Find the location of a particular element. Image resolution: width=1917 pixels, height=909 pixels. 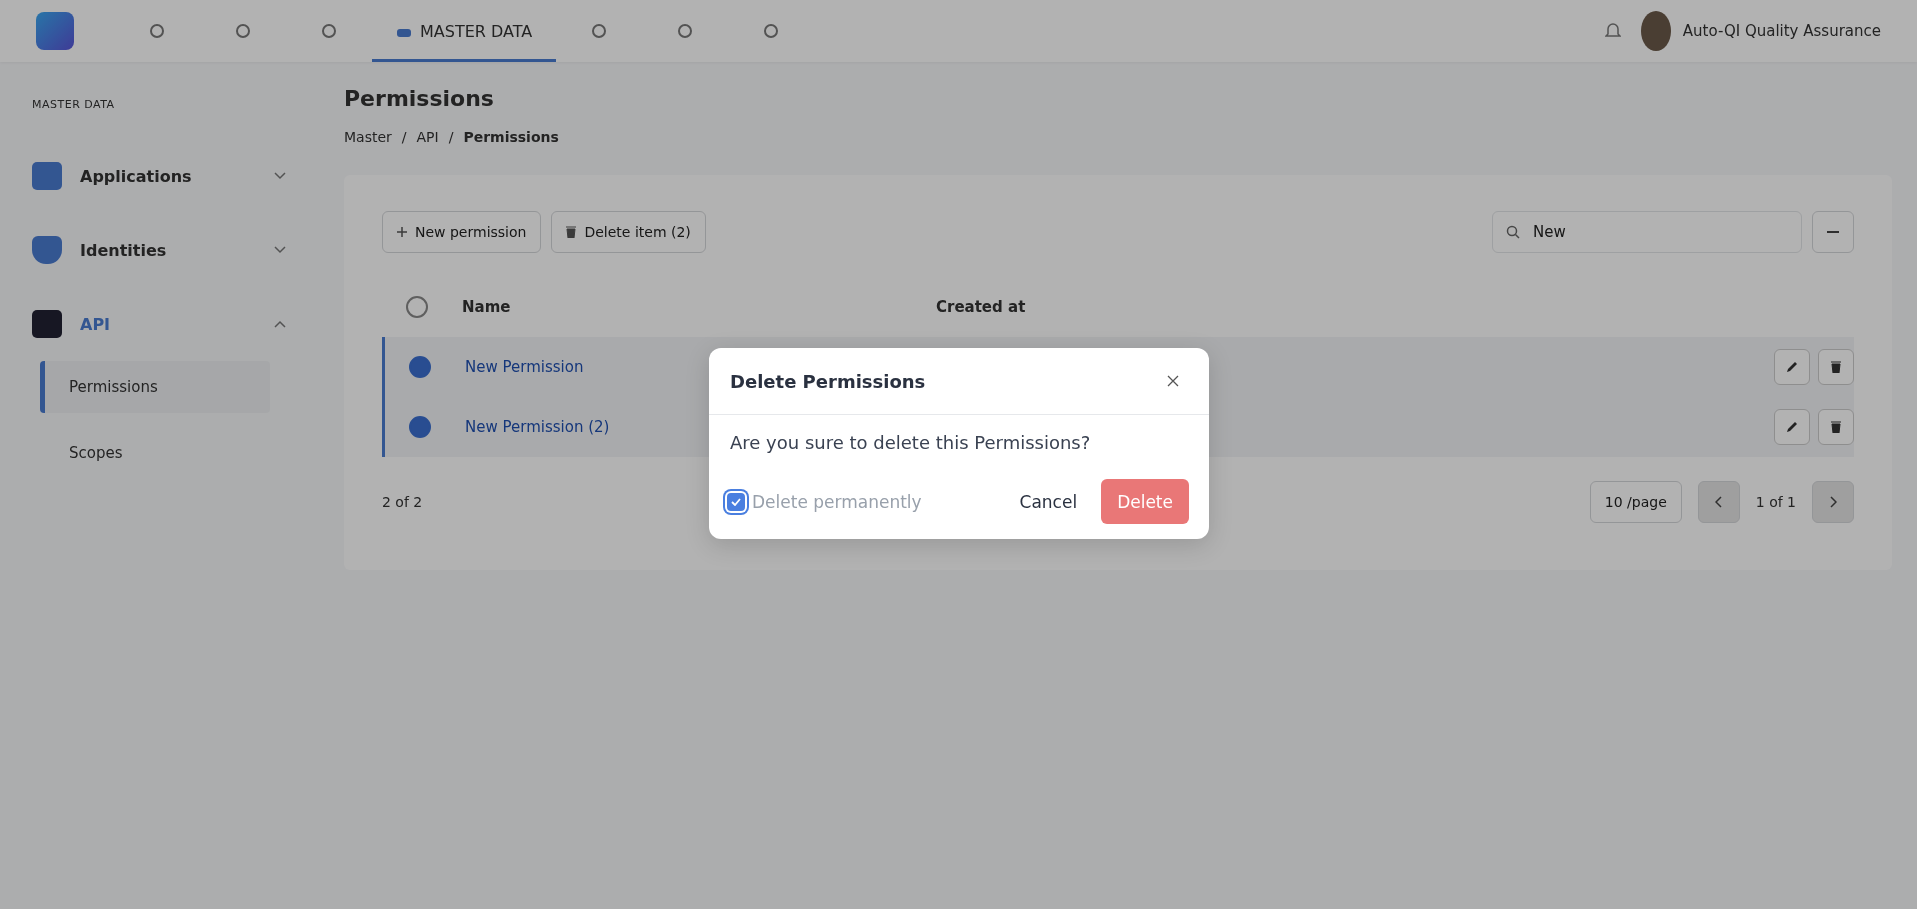

select-all-checkbox is located at coordinates (417, 307).